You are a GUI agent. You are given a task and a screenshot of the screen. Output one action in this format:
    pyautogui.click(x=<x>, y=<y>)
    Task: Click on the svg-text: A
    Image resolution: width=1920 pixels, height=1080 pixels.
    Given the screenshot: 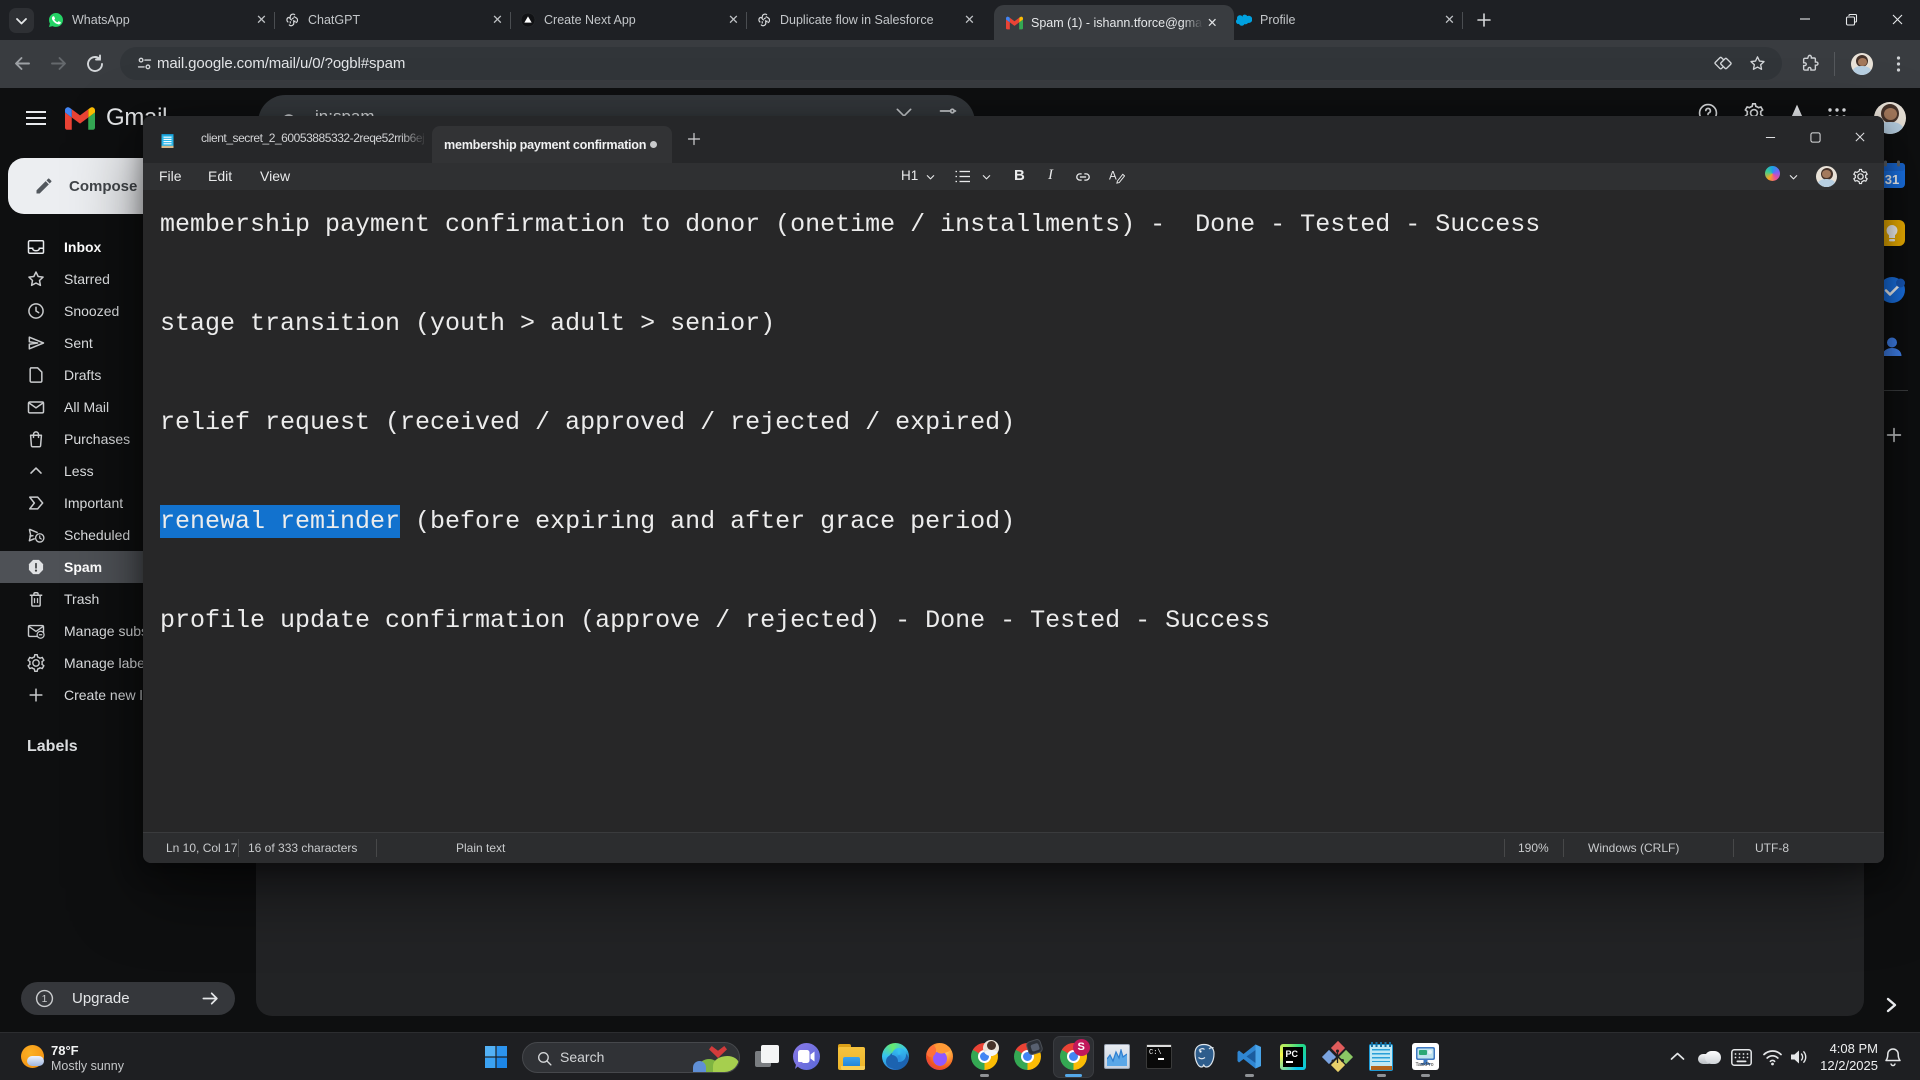 What is the action you would take?
    pyautogui.click(x=1113, y=177)
    